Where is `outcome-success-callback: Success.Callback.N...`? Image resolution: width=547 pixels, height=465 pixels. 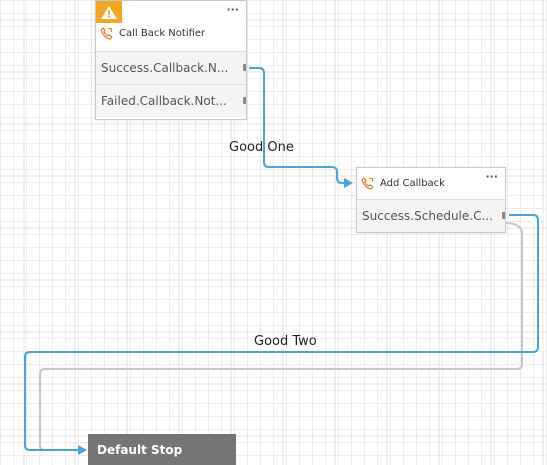
outcome-success-callback: Success.Callback.N... is located at coordinates (171, 67).